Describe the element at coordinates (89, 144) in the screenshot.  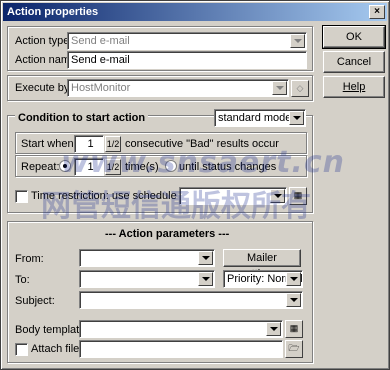
I see `start-when-count-input: 1` at that location.